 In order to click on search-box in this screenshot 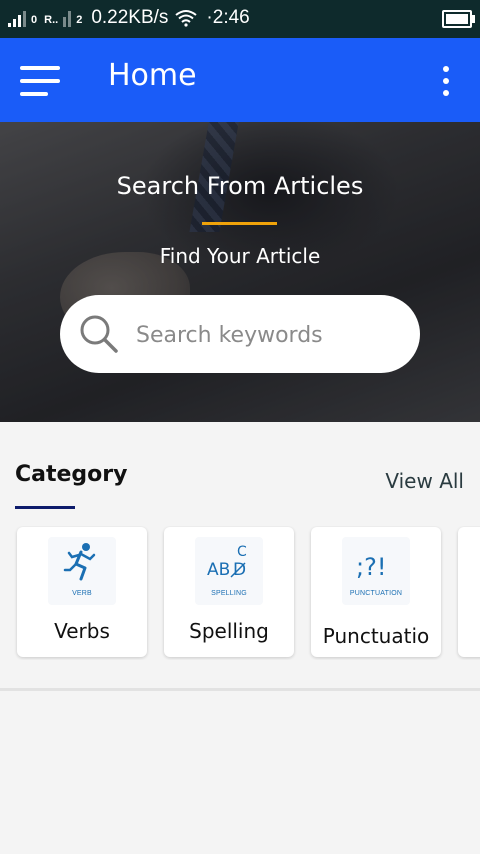, I will do `click(240, 334)`.